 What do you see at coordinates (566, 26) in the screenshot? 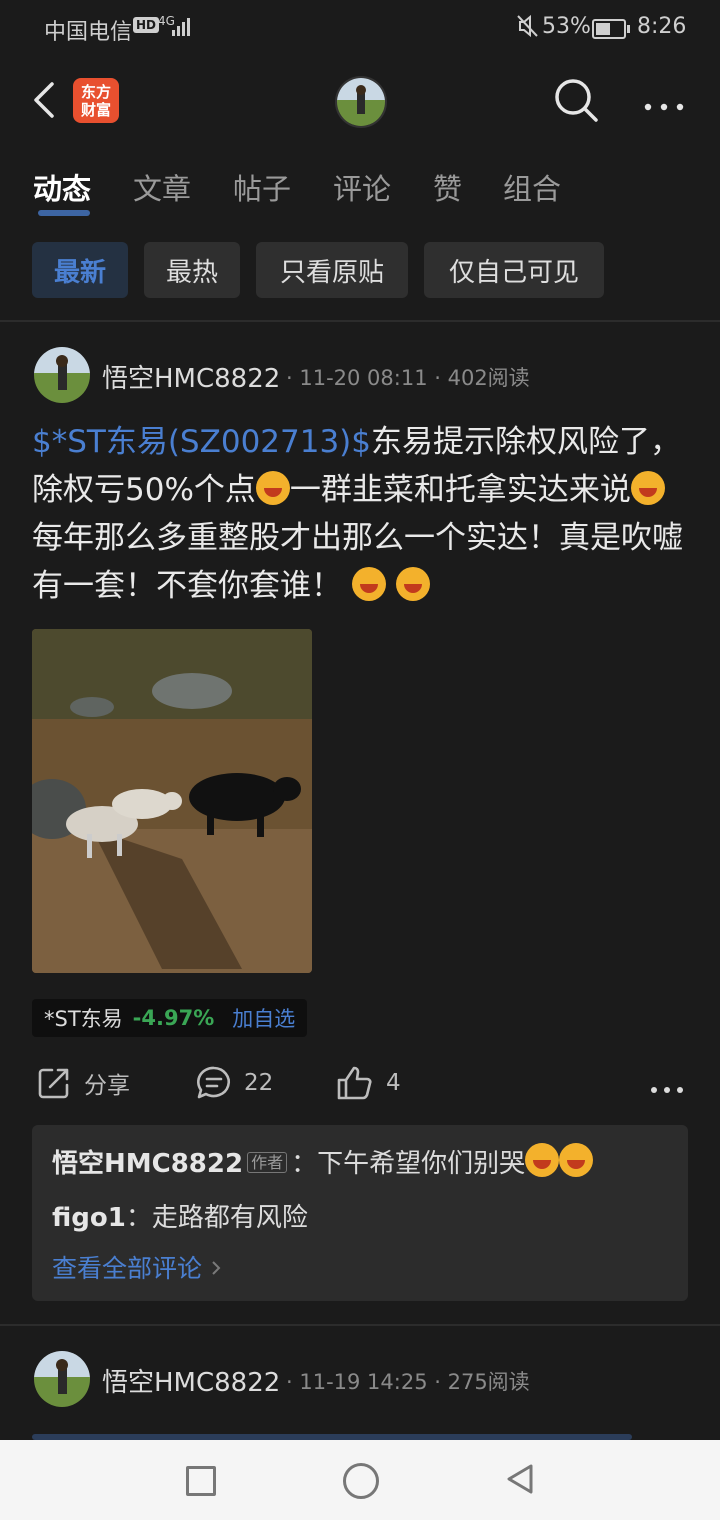
I see `battery-percent: 53%` at bounding box center [566, 26].